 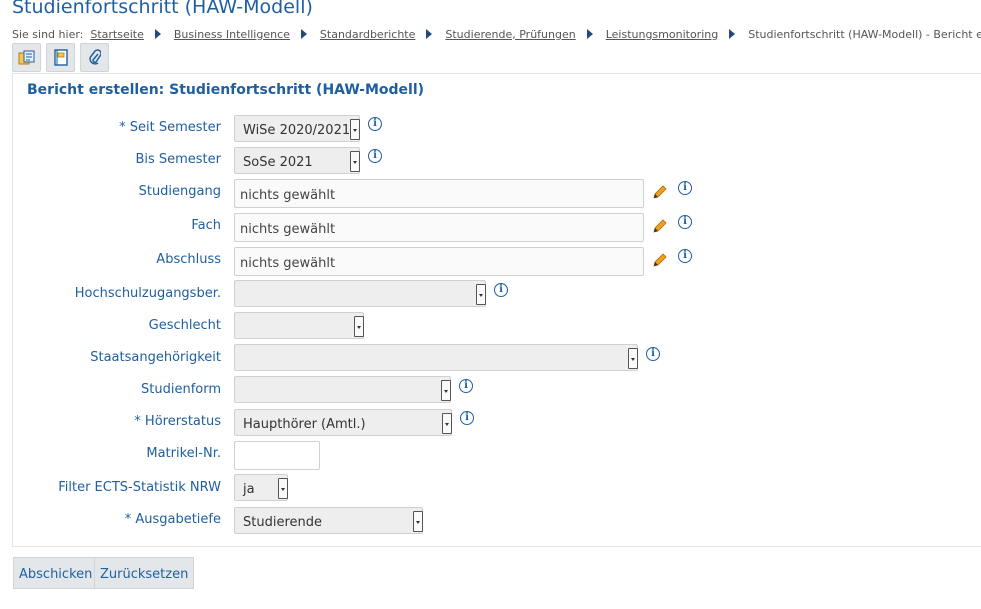 What do you see at coordinates (510, 34) in the screenshot?
I see `breadcrumb-link-studierende-pruefungen: Studierende, Prüfungen` at bounding box center [510, 34].